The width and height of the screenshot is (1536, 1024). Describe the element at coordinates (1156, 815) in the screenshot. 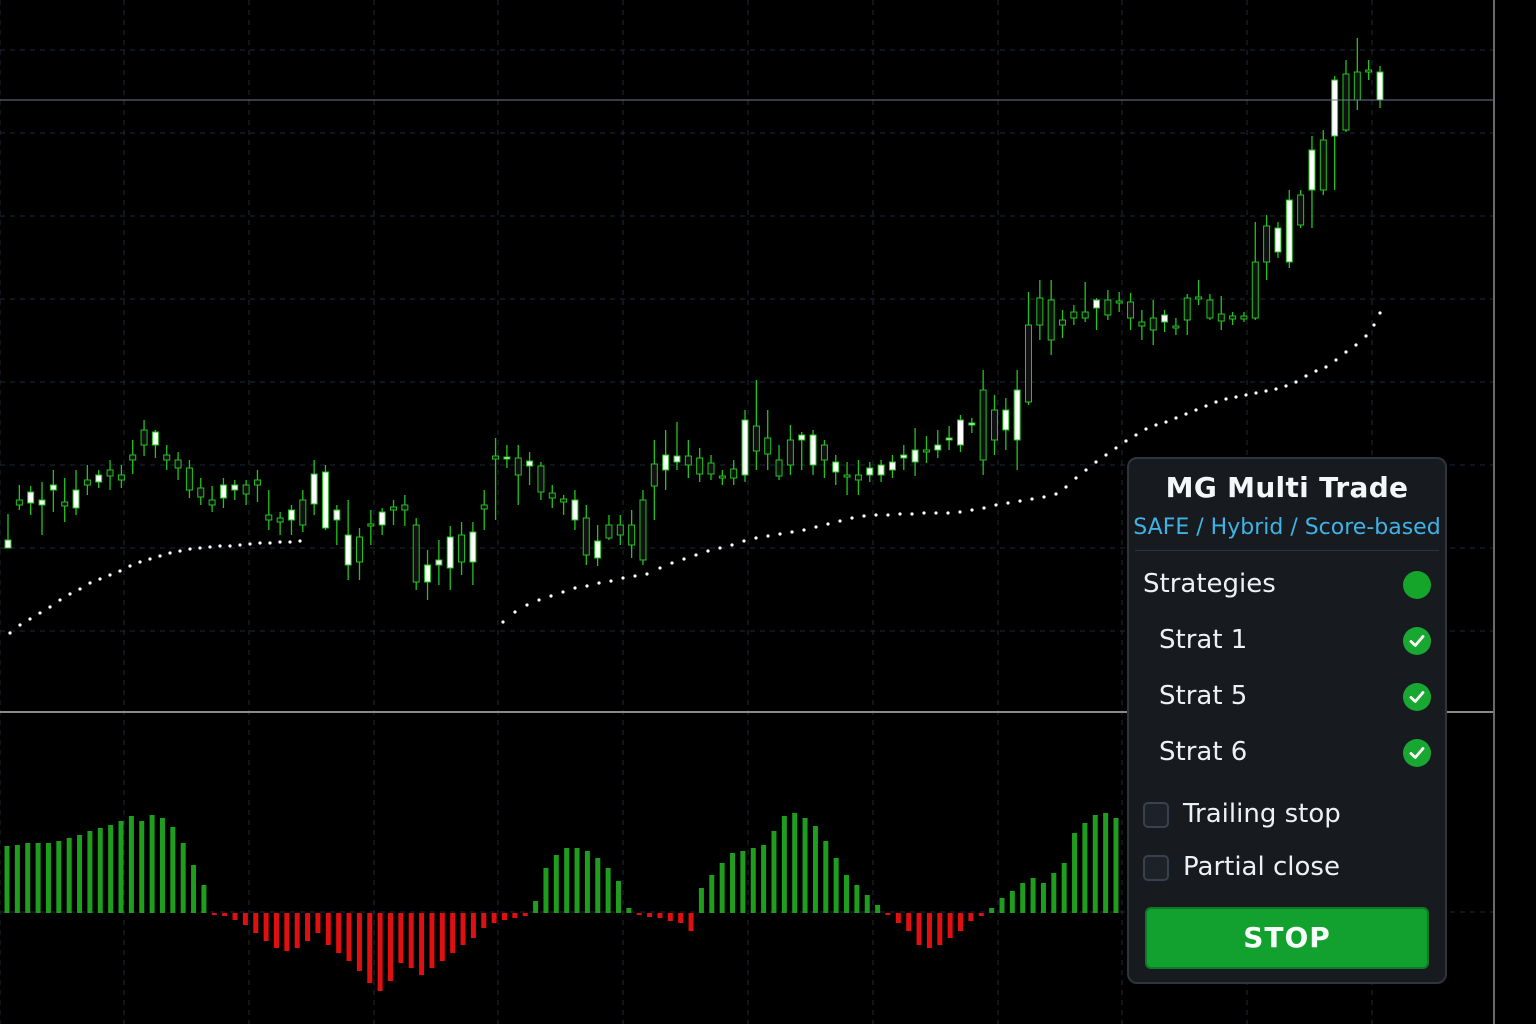

I see `trailing-stop-checkbox` at that location.